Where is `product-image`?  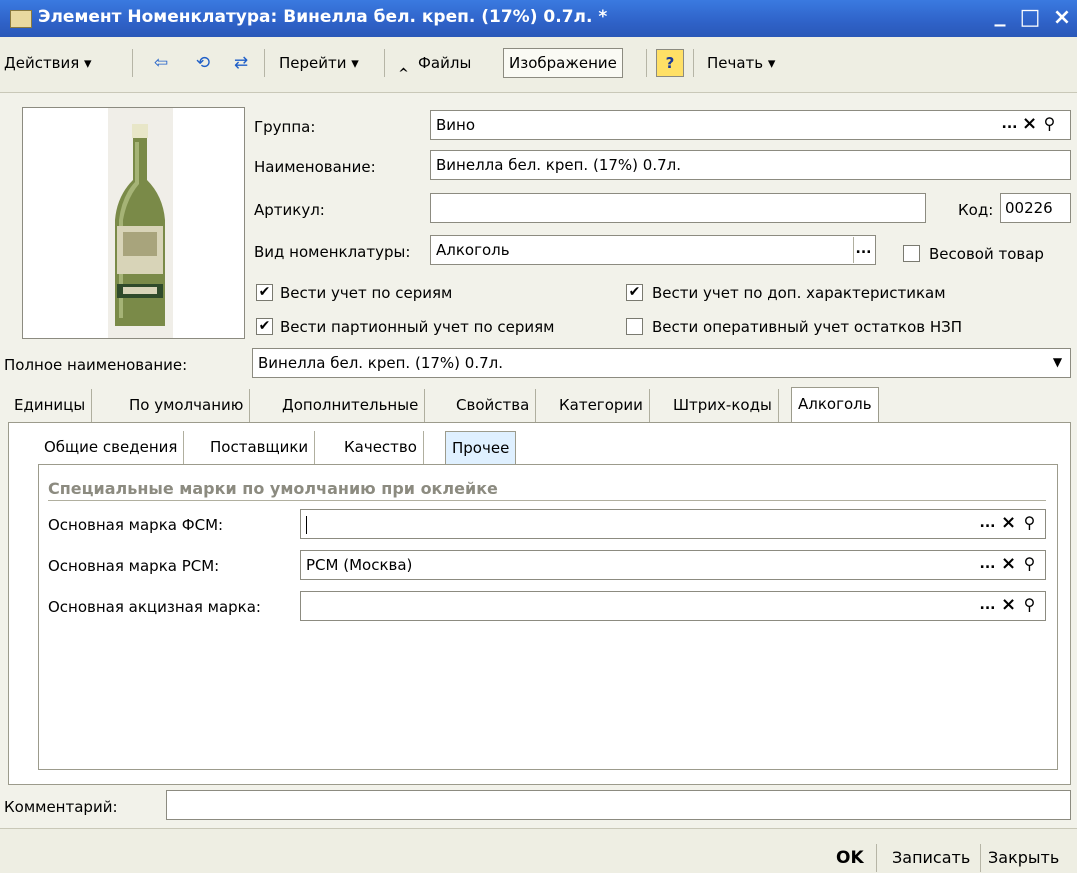
product-image is located at coordinates (133, 223).